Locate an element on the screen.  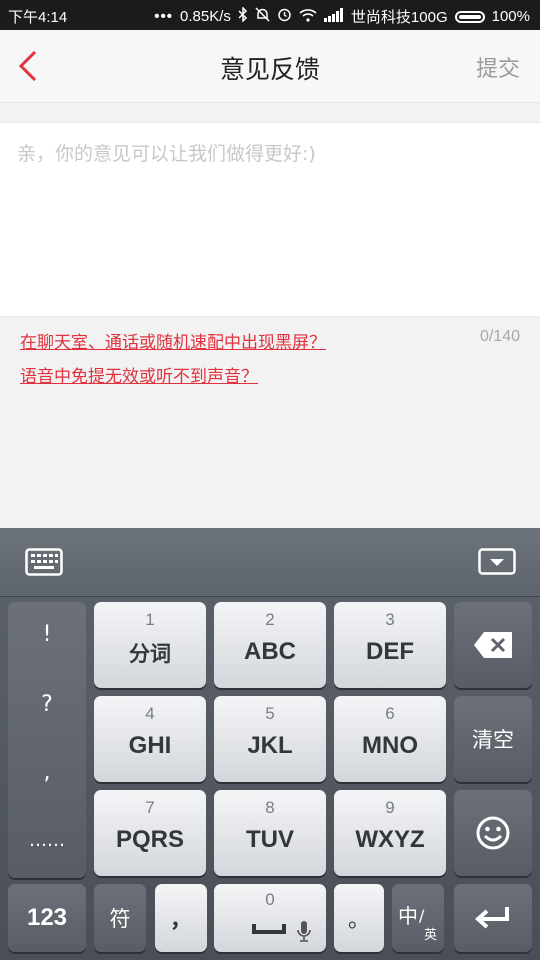
key-number: 3 is located at coordinates (390, 619).